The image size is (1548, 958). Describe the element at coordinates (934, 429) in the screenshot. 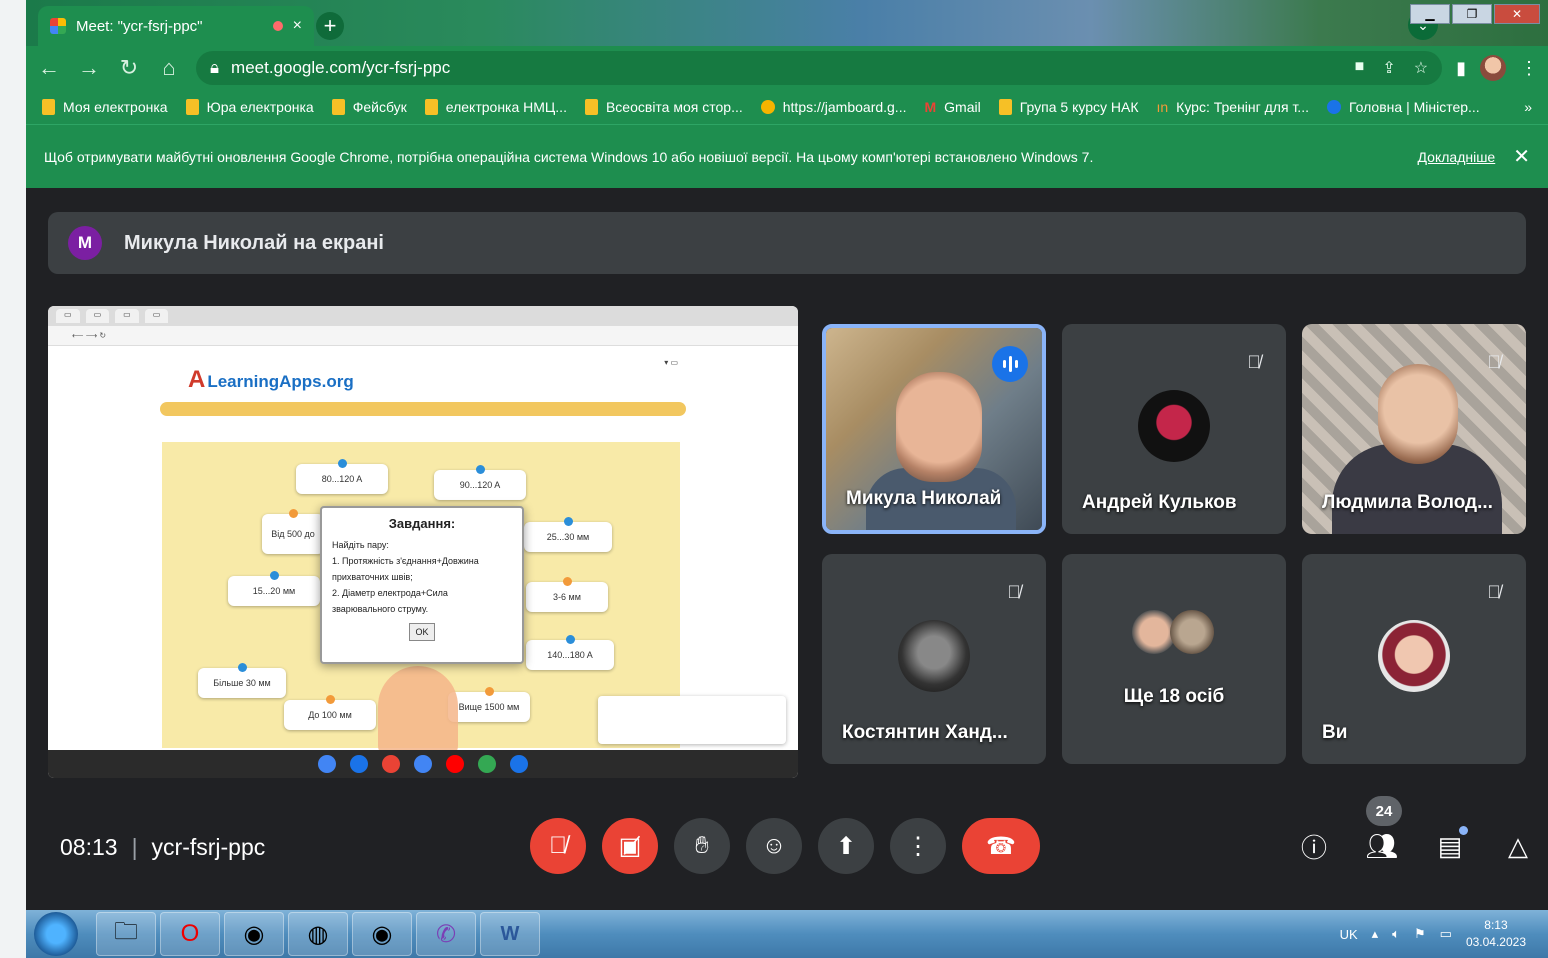

I see `participant-tile: Микула Николай` at that location.